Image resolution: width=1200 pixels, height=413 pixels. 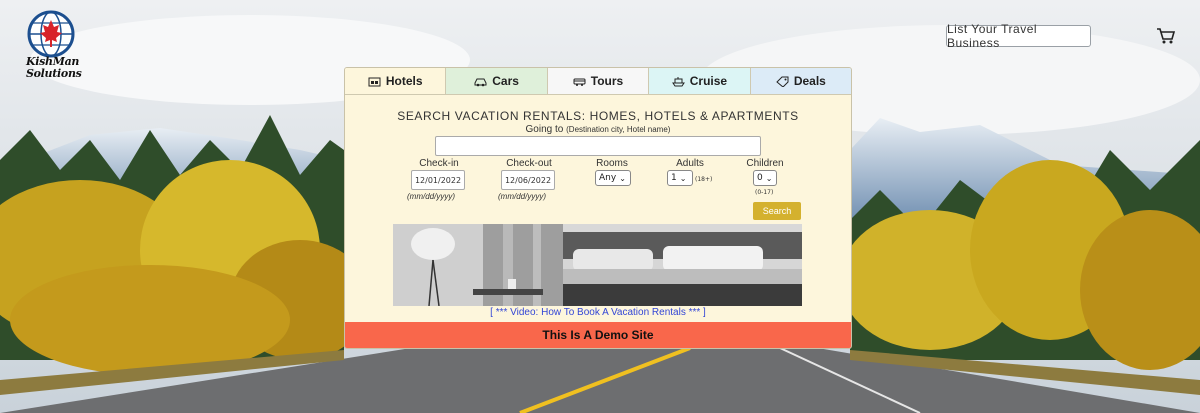 I want to click on checkout-label: Check-out, so click(x=529, y=163).